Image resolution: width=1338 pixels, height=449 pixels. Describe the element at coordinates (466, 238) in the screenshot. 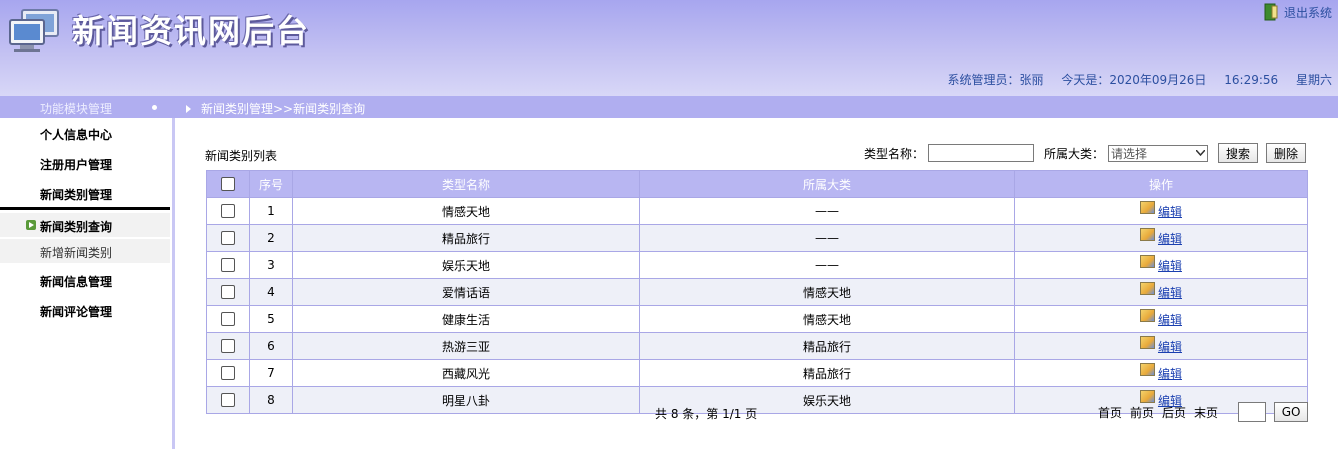

I see `row-type-name: 精品旅行` at that location.